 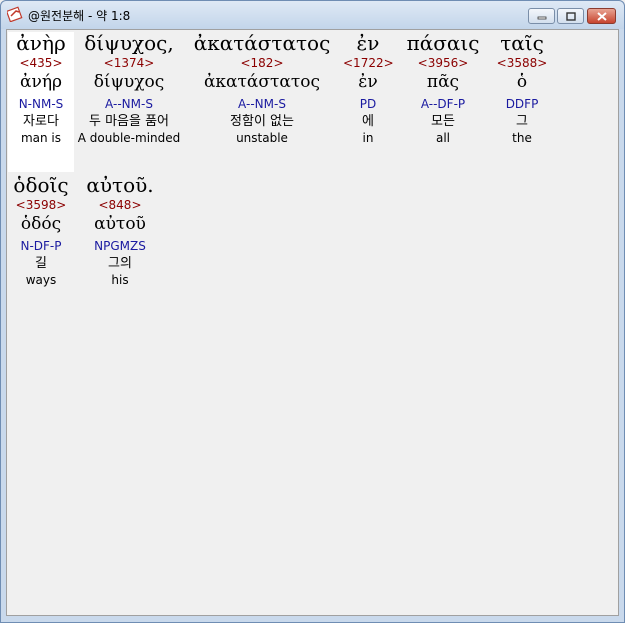 What do you see at coordinates (262, 43) in the screenshot?
I see `greek-word: ἀκατάστατος` at bounding box center [262, 43].